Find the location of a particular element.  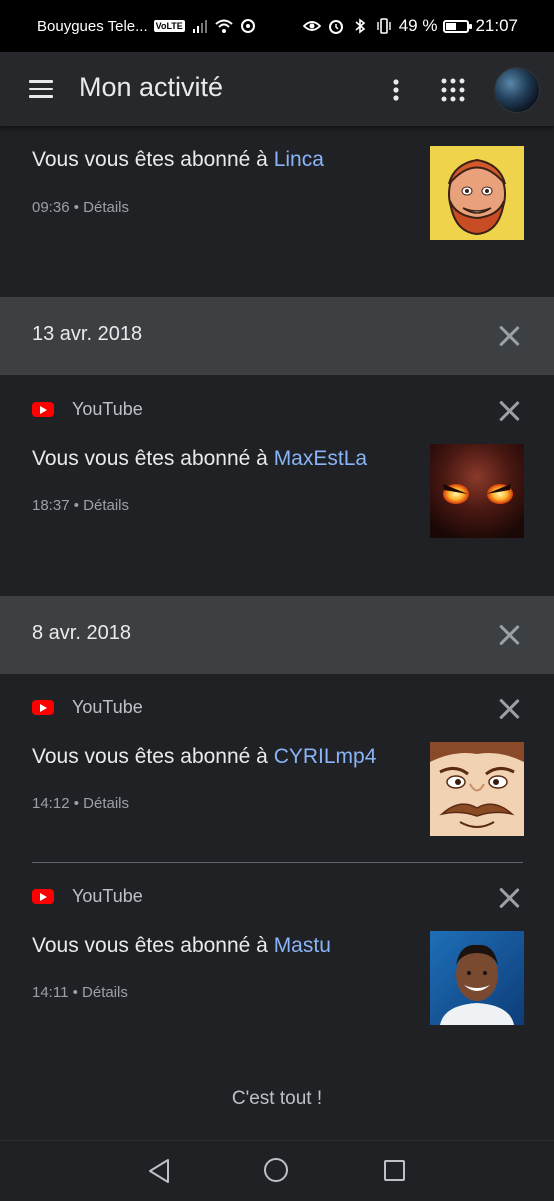

channel-link: Linca is located at coordinates (299, 159).